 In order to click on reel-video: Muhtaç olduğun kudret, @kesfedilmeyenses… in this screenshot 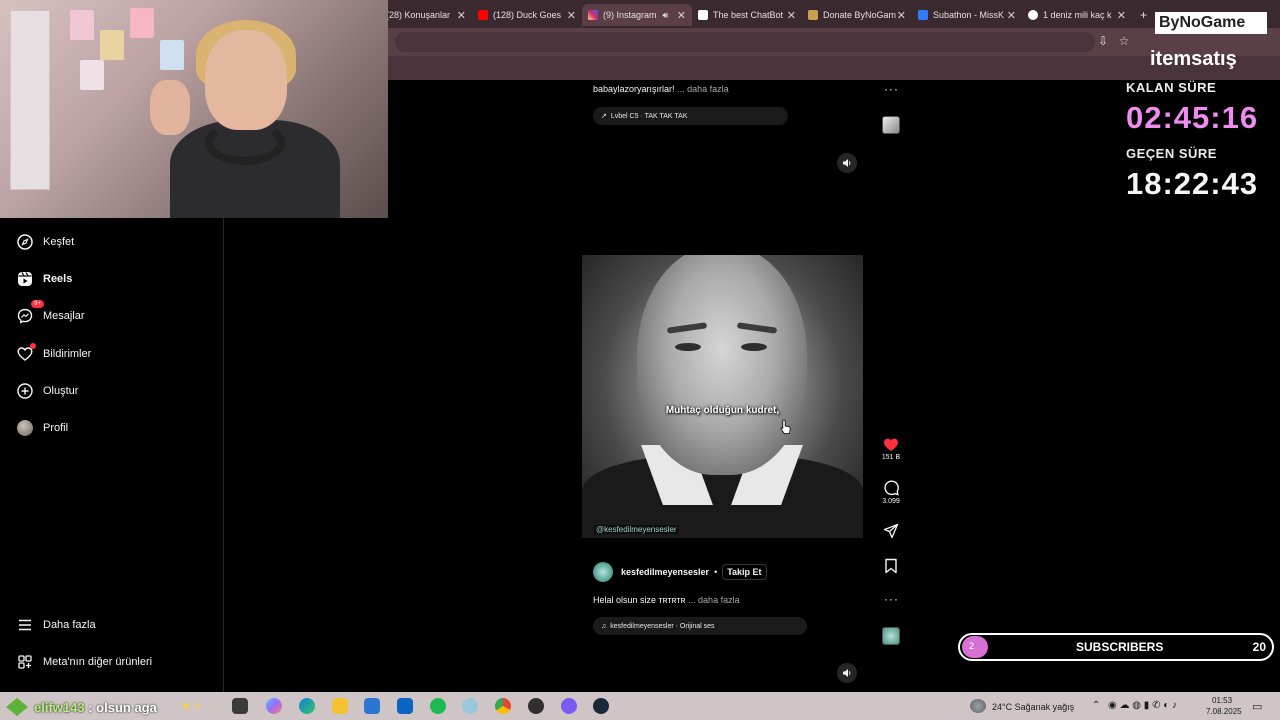, I will do `click(722, 396)`.